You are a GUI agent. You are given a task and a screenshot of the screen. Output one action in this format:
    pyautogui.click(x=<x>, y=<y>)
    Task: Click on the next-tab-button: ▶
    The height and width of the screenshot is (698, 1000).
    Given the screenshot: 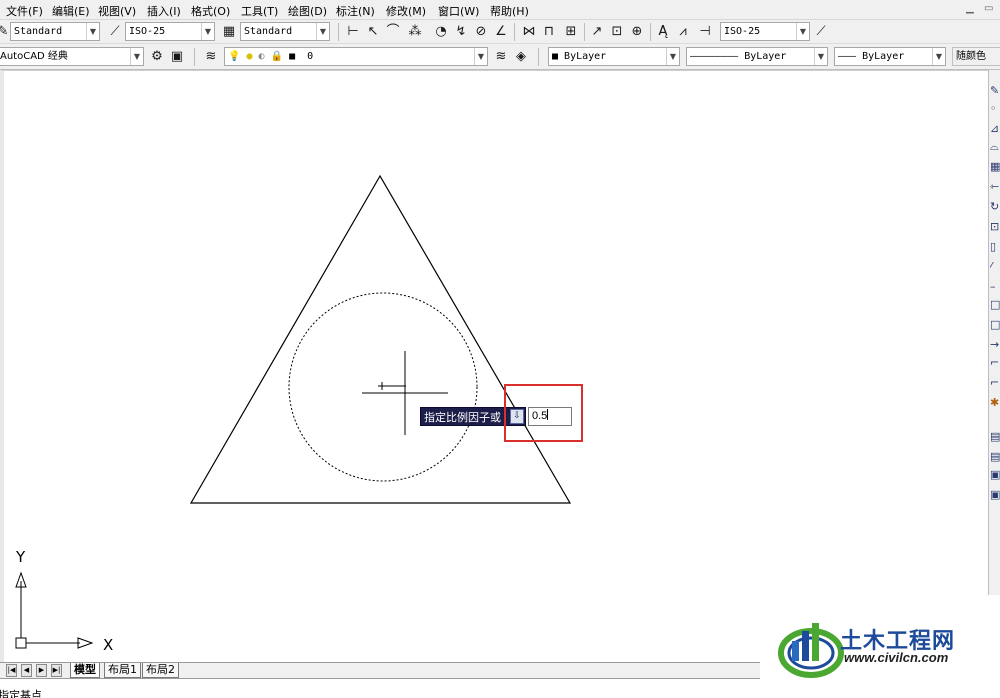 What is the action you would take?
    pyautogui.click(x=41, y=670)
    